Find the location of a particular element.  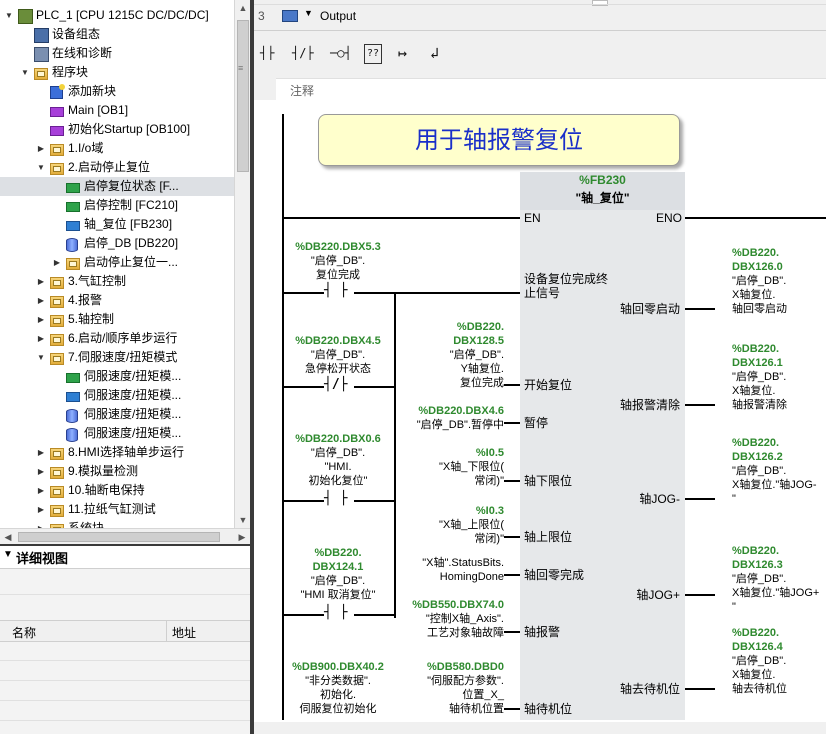

operand-line: "启停_DB".暂停中 is located at coordinates (460, 425).